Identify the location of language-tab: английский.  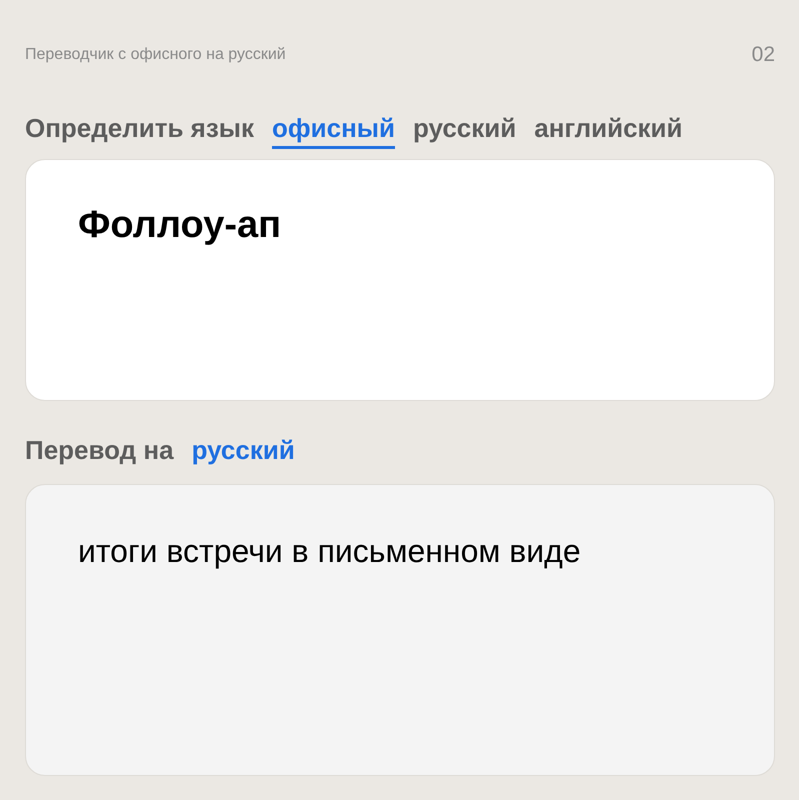
(608, 131).